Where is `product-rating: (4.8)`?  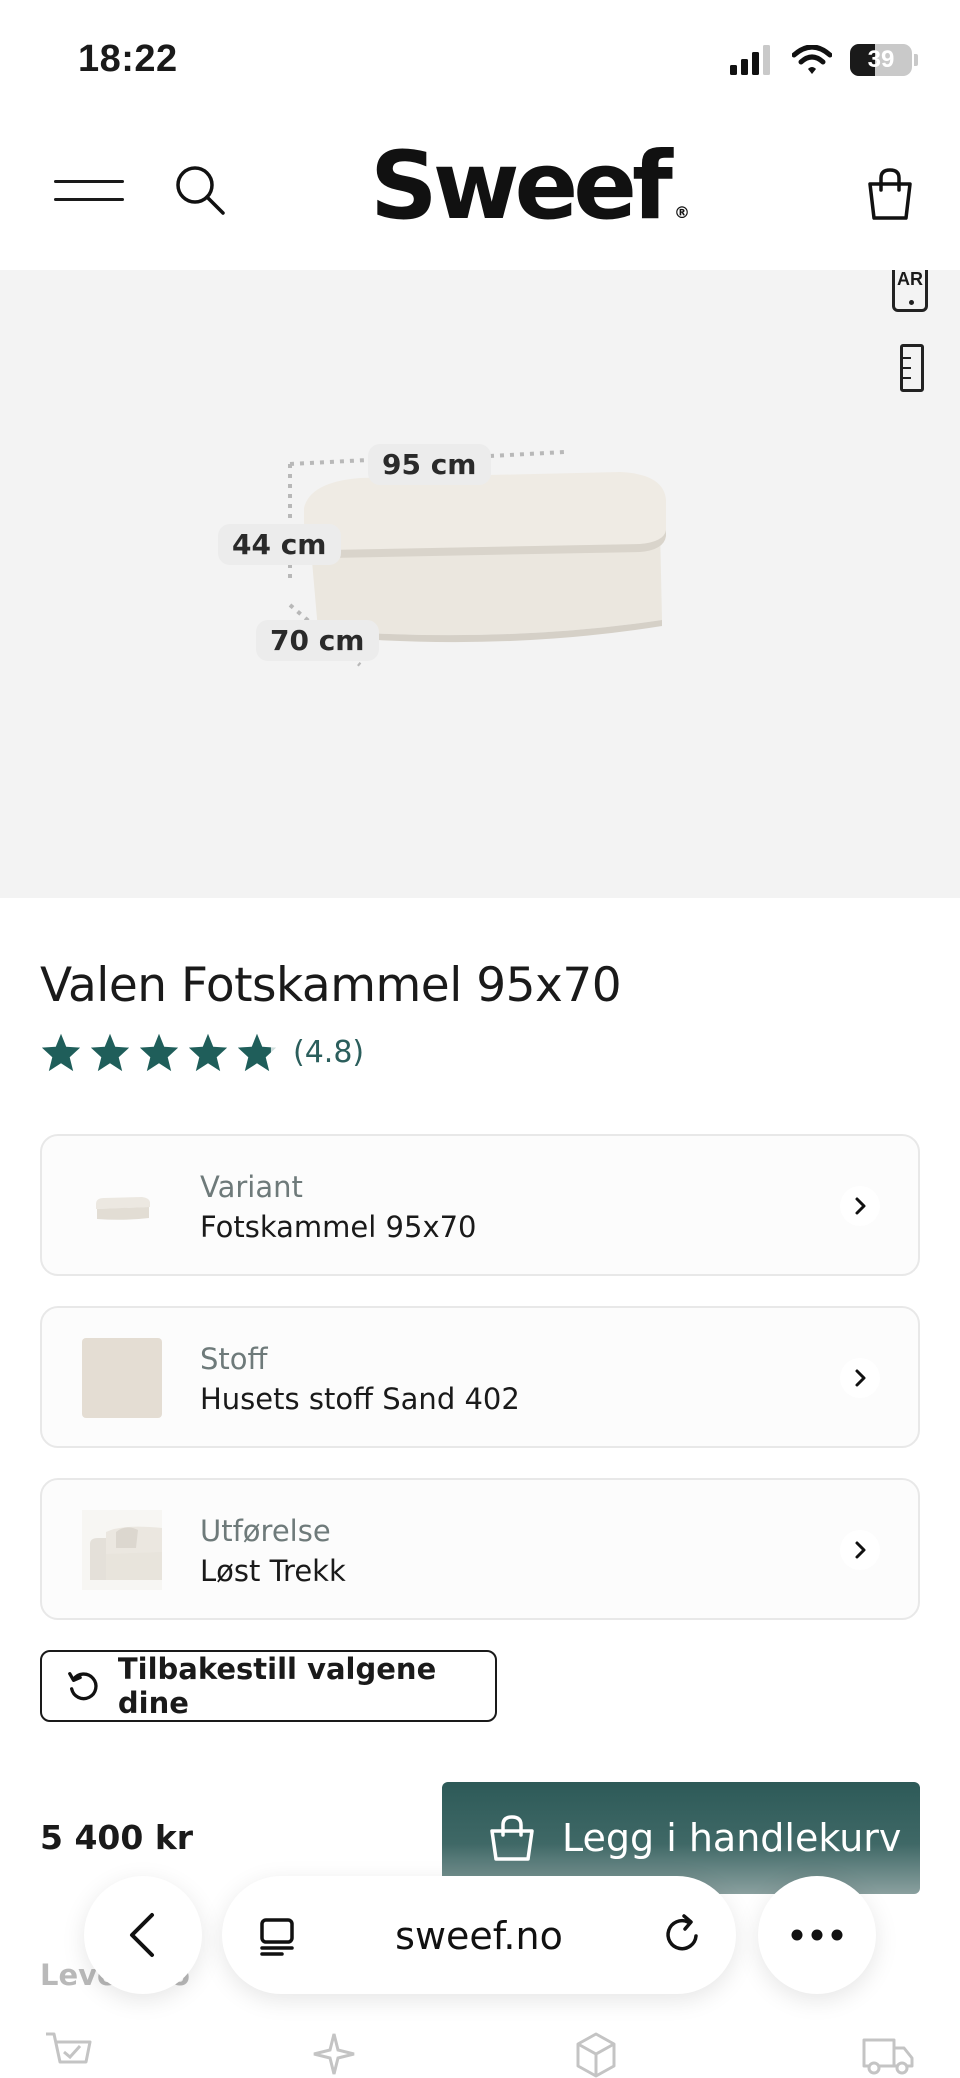
product-rating: (4.8) is located at coordinates (202, 1052).